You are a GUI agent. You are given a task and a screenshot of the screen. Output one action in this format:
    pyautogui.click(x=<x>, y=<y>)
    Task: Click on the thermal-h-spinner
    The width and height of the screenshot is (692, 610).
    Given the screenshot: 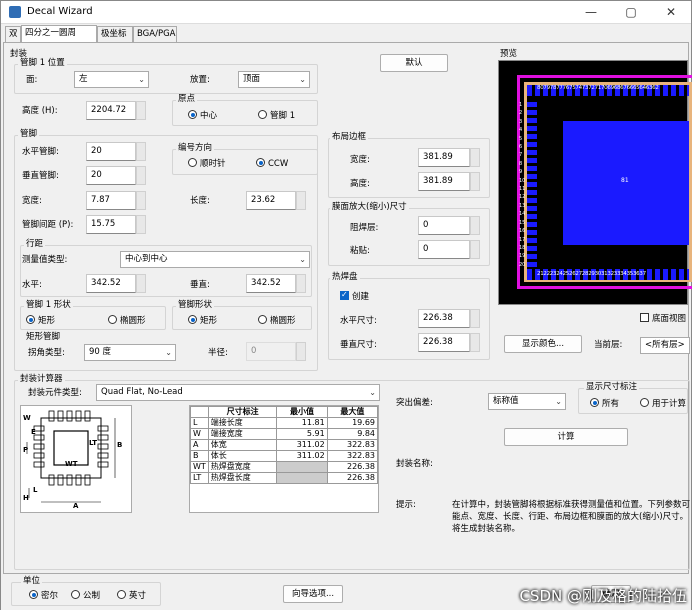 What is the action you would take?
    pyautogui.click(x=475, y=318)
    